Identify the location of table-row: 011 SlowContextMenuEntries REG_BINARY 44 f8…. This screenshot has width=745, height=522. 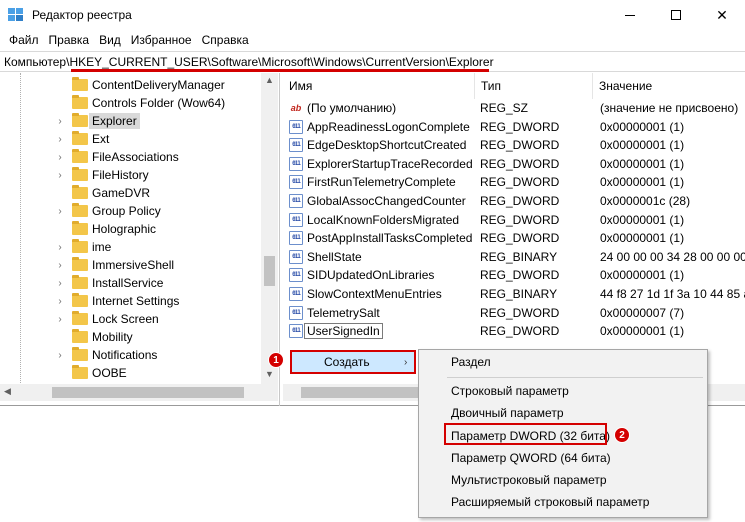
(514, 294).